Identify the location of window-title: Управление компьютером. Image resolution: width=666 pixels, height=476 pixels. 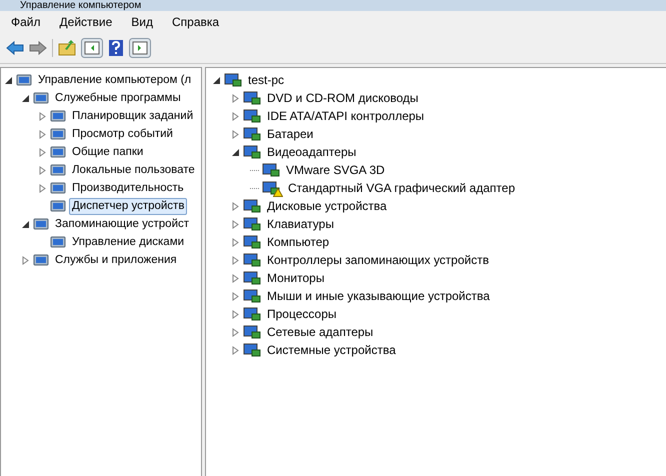
(81, 5).